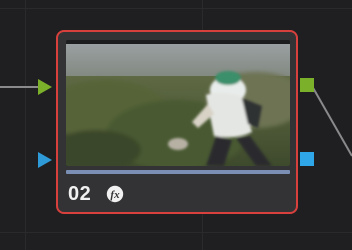 This screenshot has height=250, width=352. I want to click on alpha-output-port, so click(307, 159).